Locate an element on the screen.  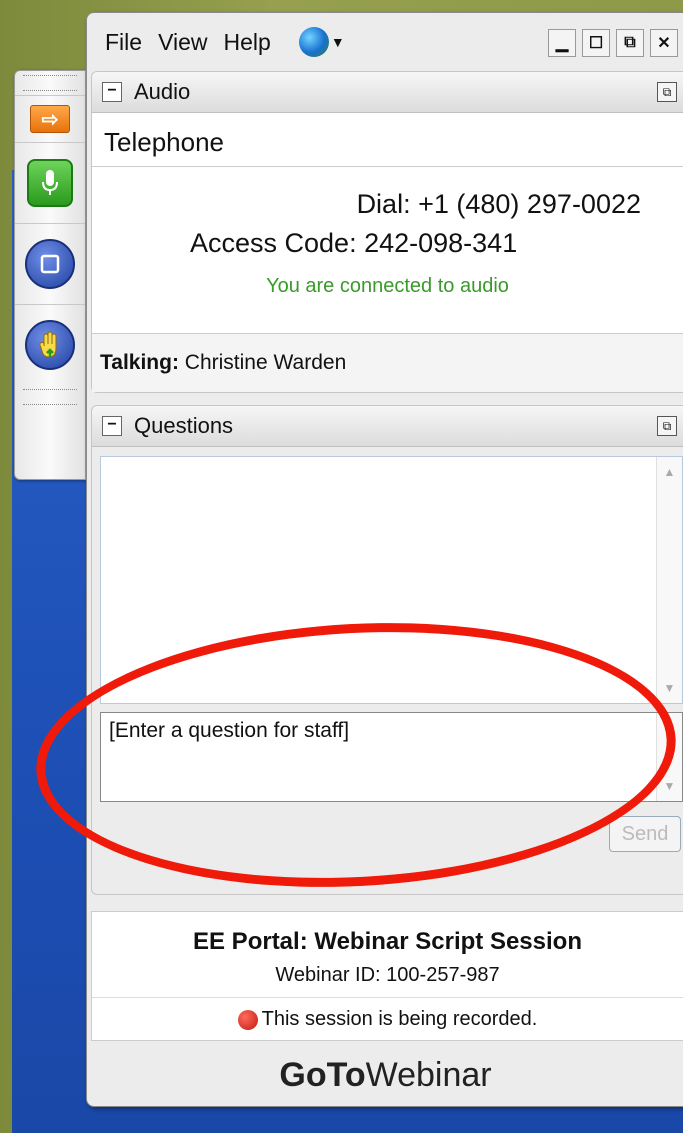
scrollbar: ▲ ▼ is located at coordinates (669, 580).